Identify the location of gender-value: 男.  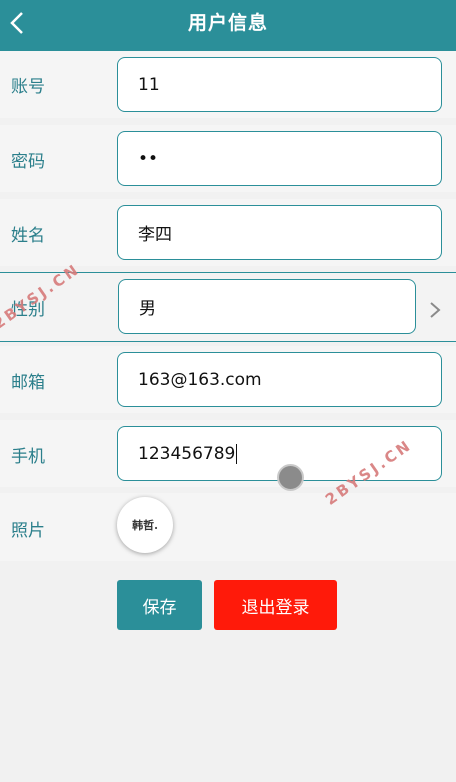
(147, 309).